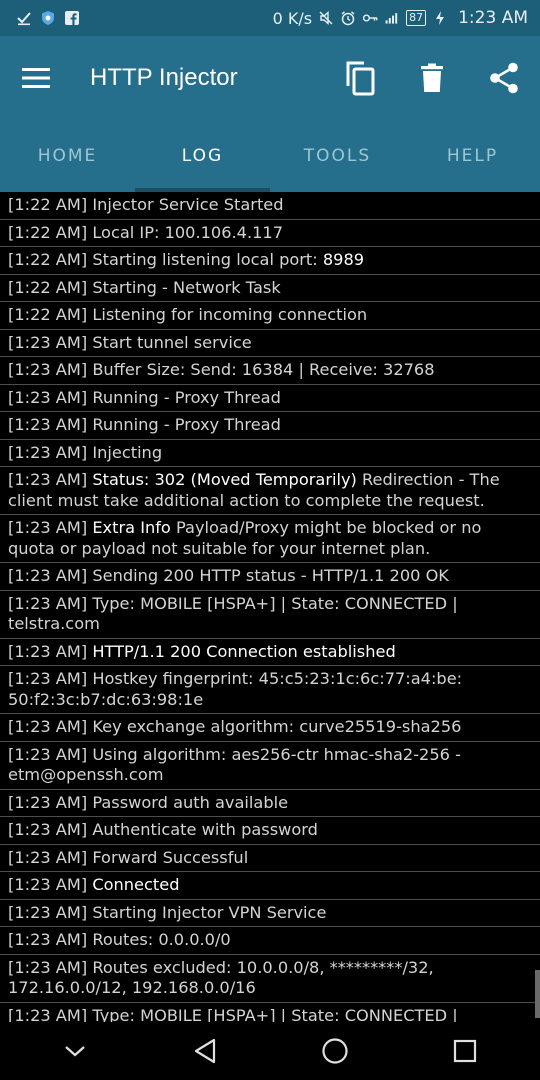 The height and width of the screenshot is (1080, 540). What do you see at coordinates (440, 18) in the screenshot?
I see `charging-icon` at bounding box center [440, 18].